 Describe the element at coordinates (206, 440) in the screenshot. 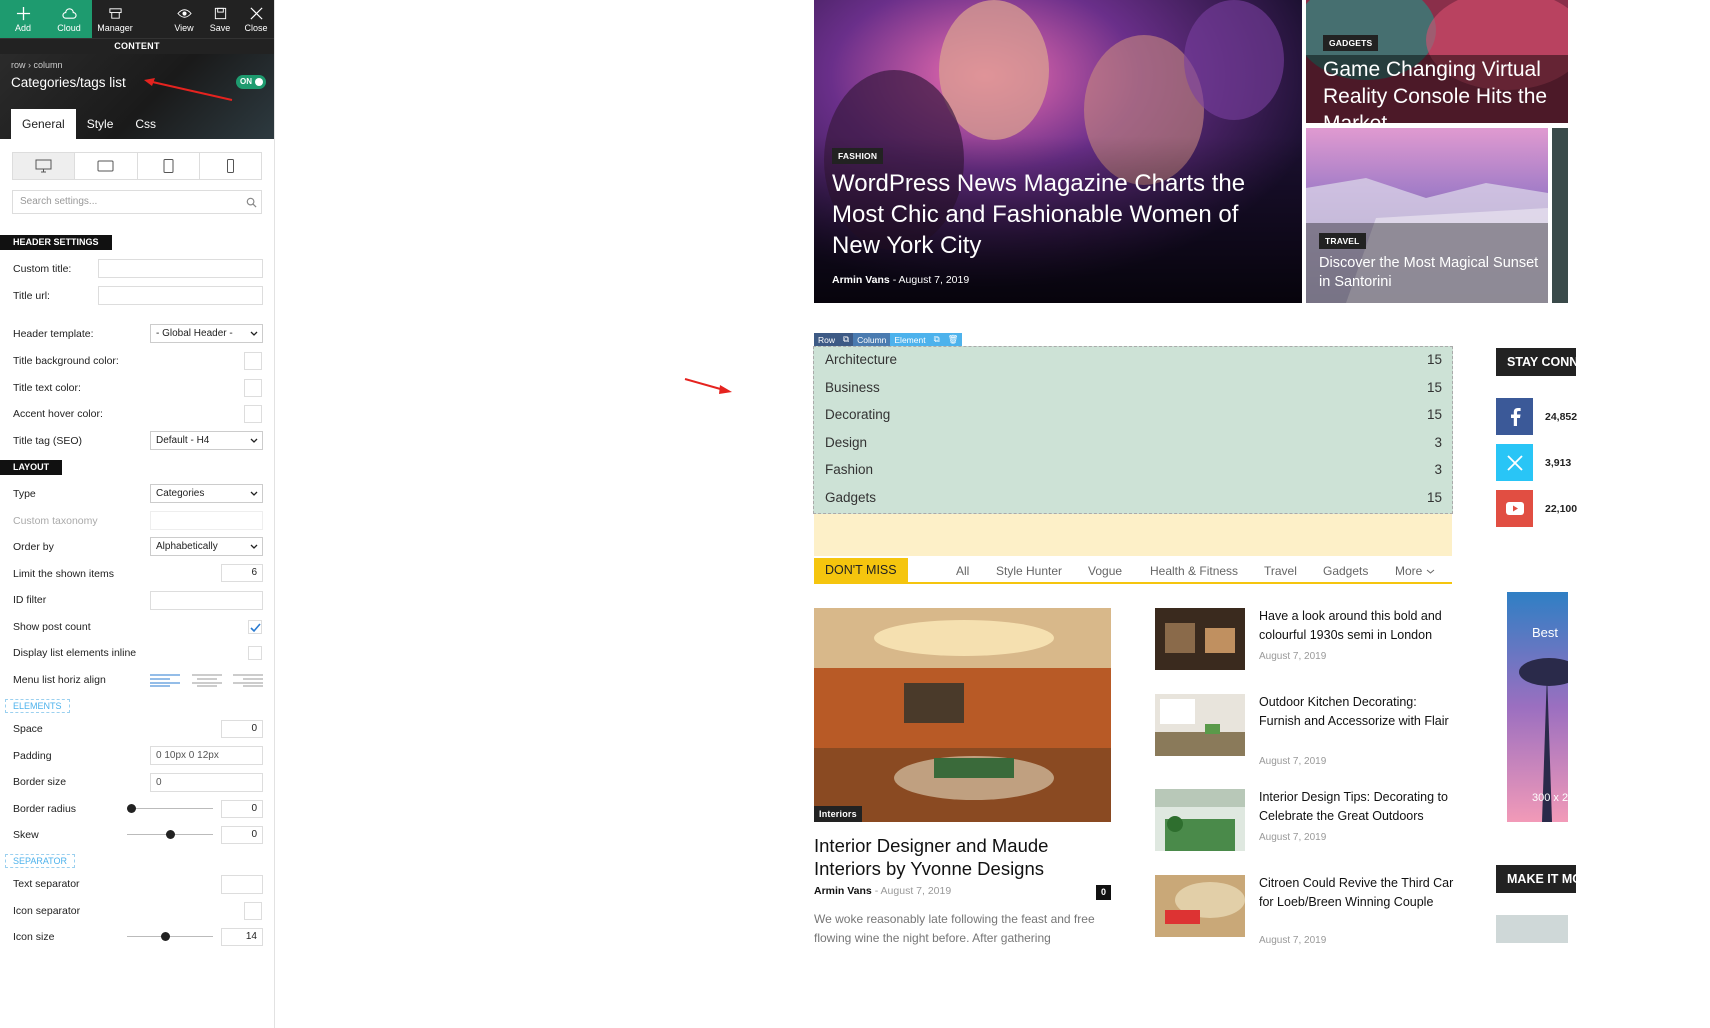

I see `title-tag-select: Default - H4` at that location.